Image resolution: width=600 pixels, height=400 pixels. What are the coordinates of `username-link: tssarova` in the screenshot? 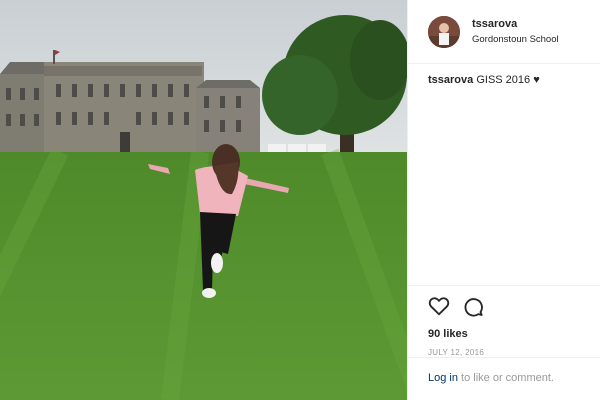 It's located at (515, 24).